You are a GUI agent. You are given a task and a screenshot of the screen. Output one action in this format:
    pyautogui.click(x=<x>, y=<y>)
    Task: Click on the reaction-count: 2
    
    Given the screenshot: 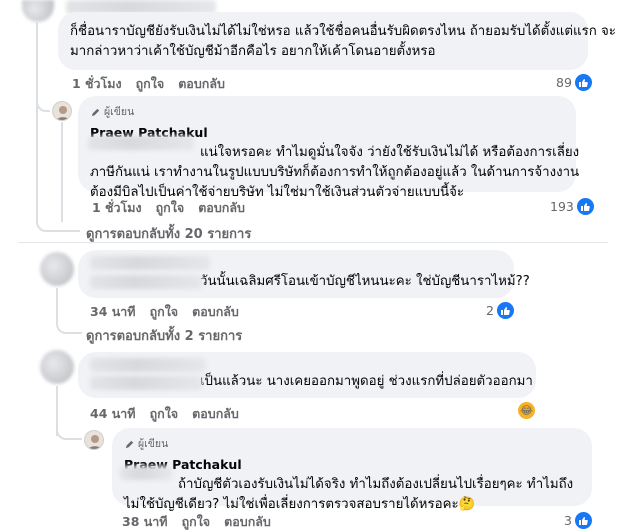 What is the action you would take?
    pyautogui.click(x=490, y=310)
    